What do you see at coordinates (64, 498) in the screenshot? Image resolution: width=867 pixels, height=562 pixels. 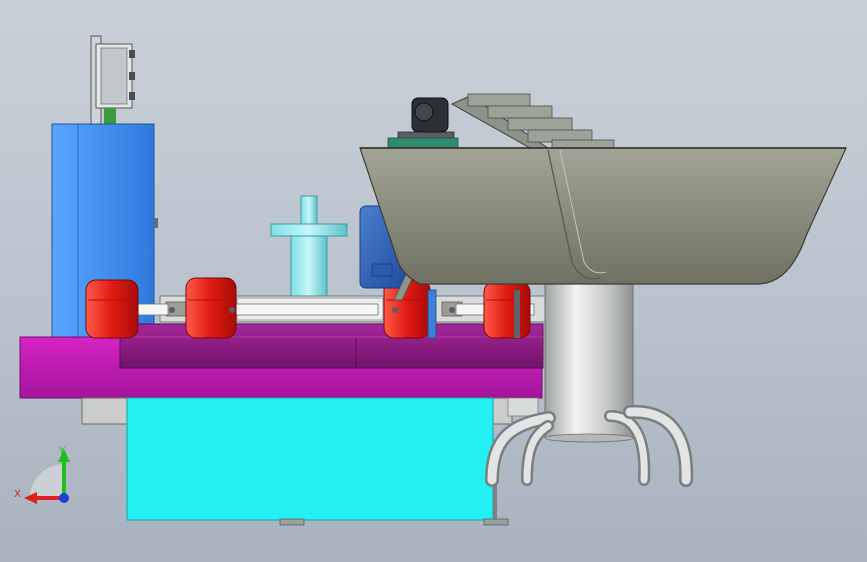 I see `z-axis-dot` at bounding box center [64, 498].